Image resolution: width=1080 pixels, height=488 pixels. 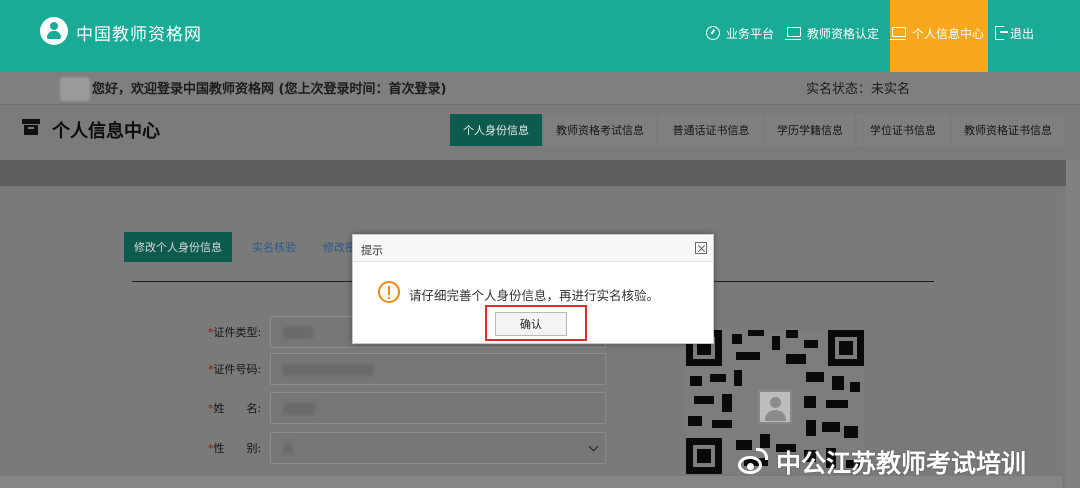 I want to click on prompt-dialog: 提示 请仔细完善个人身份信息，再进行实名核验。 确认, so click(x=533, y=289).